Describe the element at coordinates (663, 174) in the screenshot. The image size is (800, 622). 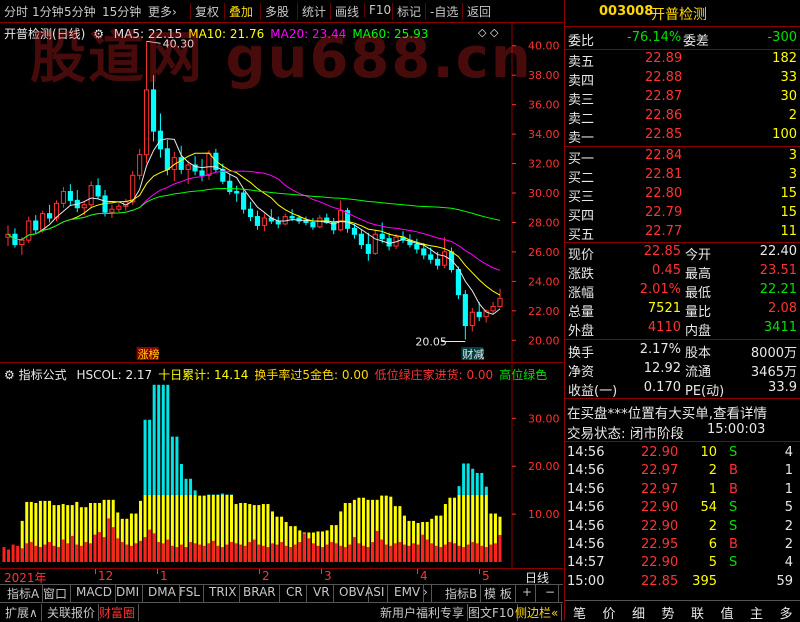
I see `bids-price: 22.81` at that location.